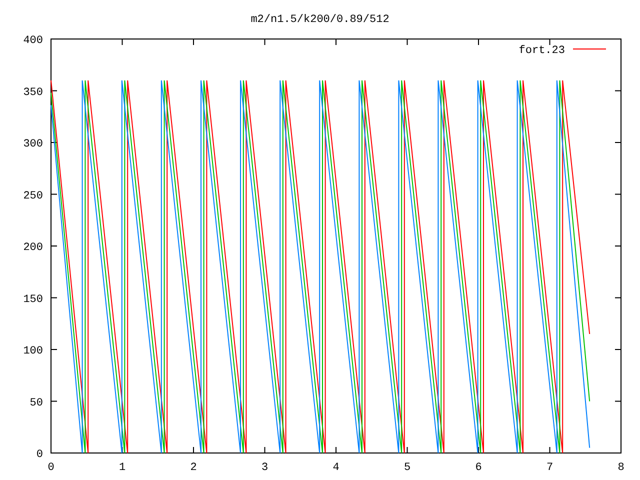  What do you see at coordinates (33, 92) in the screenshot?
I see `tick-label: 350` at bounding box center [33, 92].